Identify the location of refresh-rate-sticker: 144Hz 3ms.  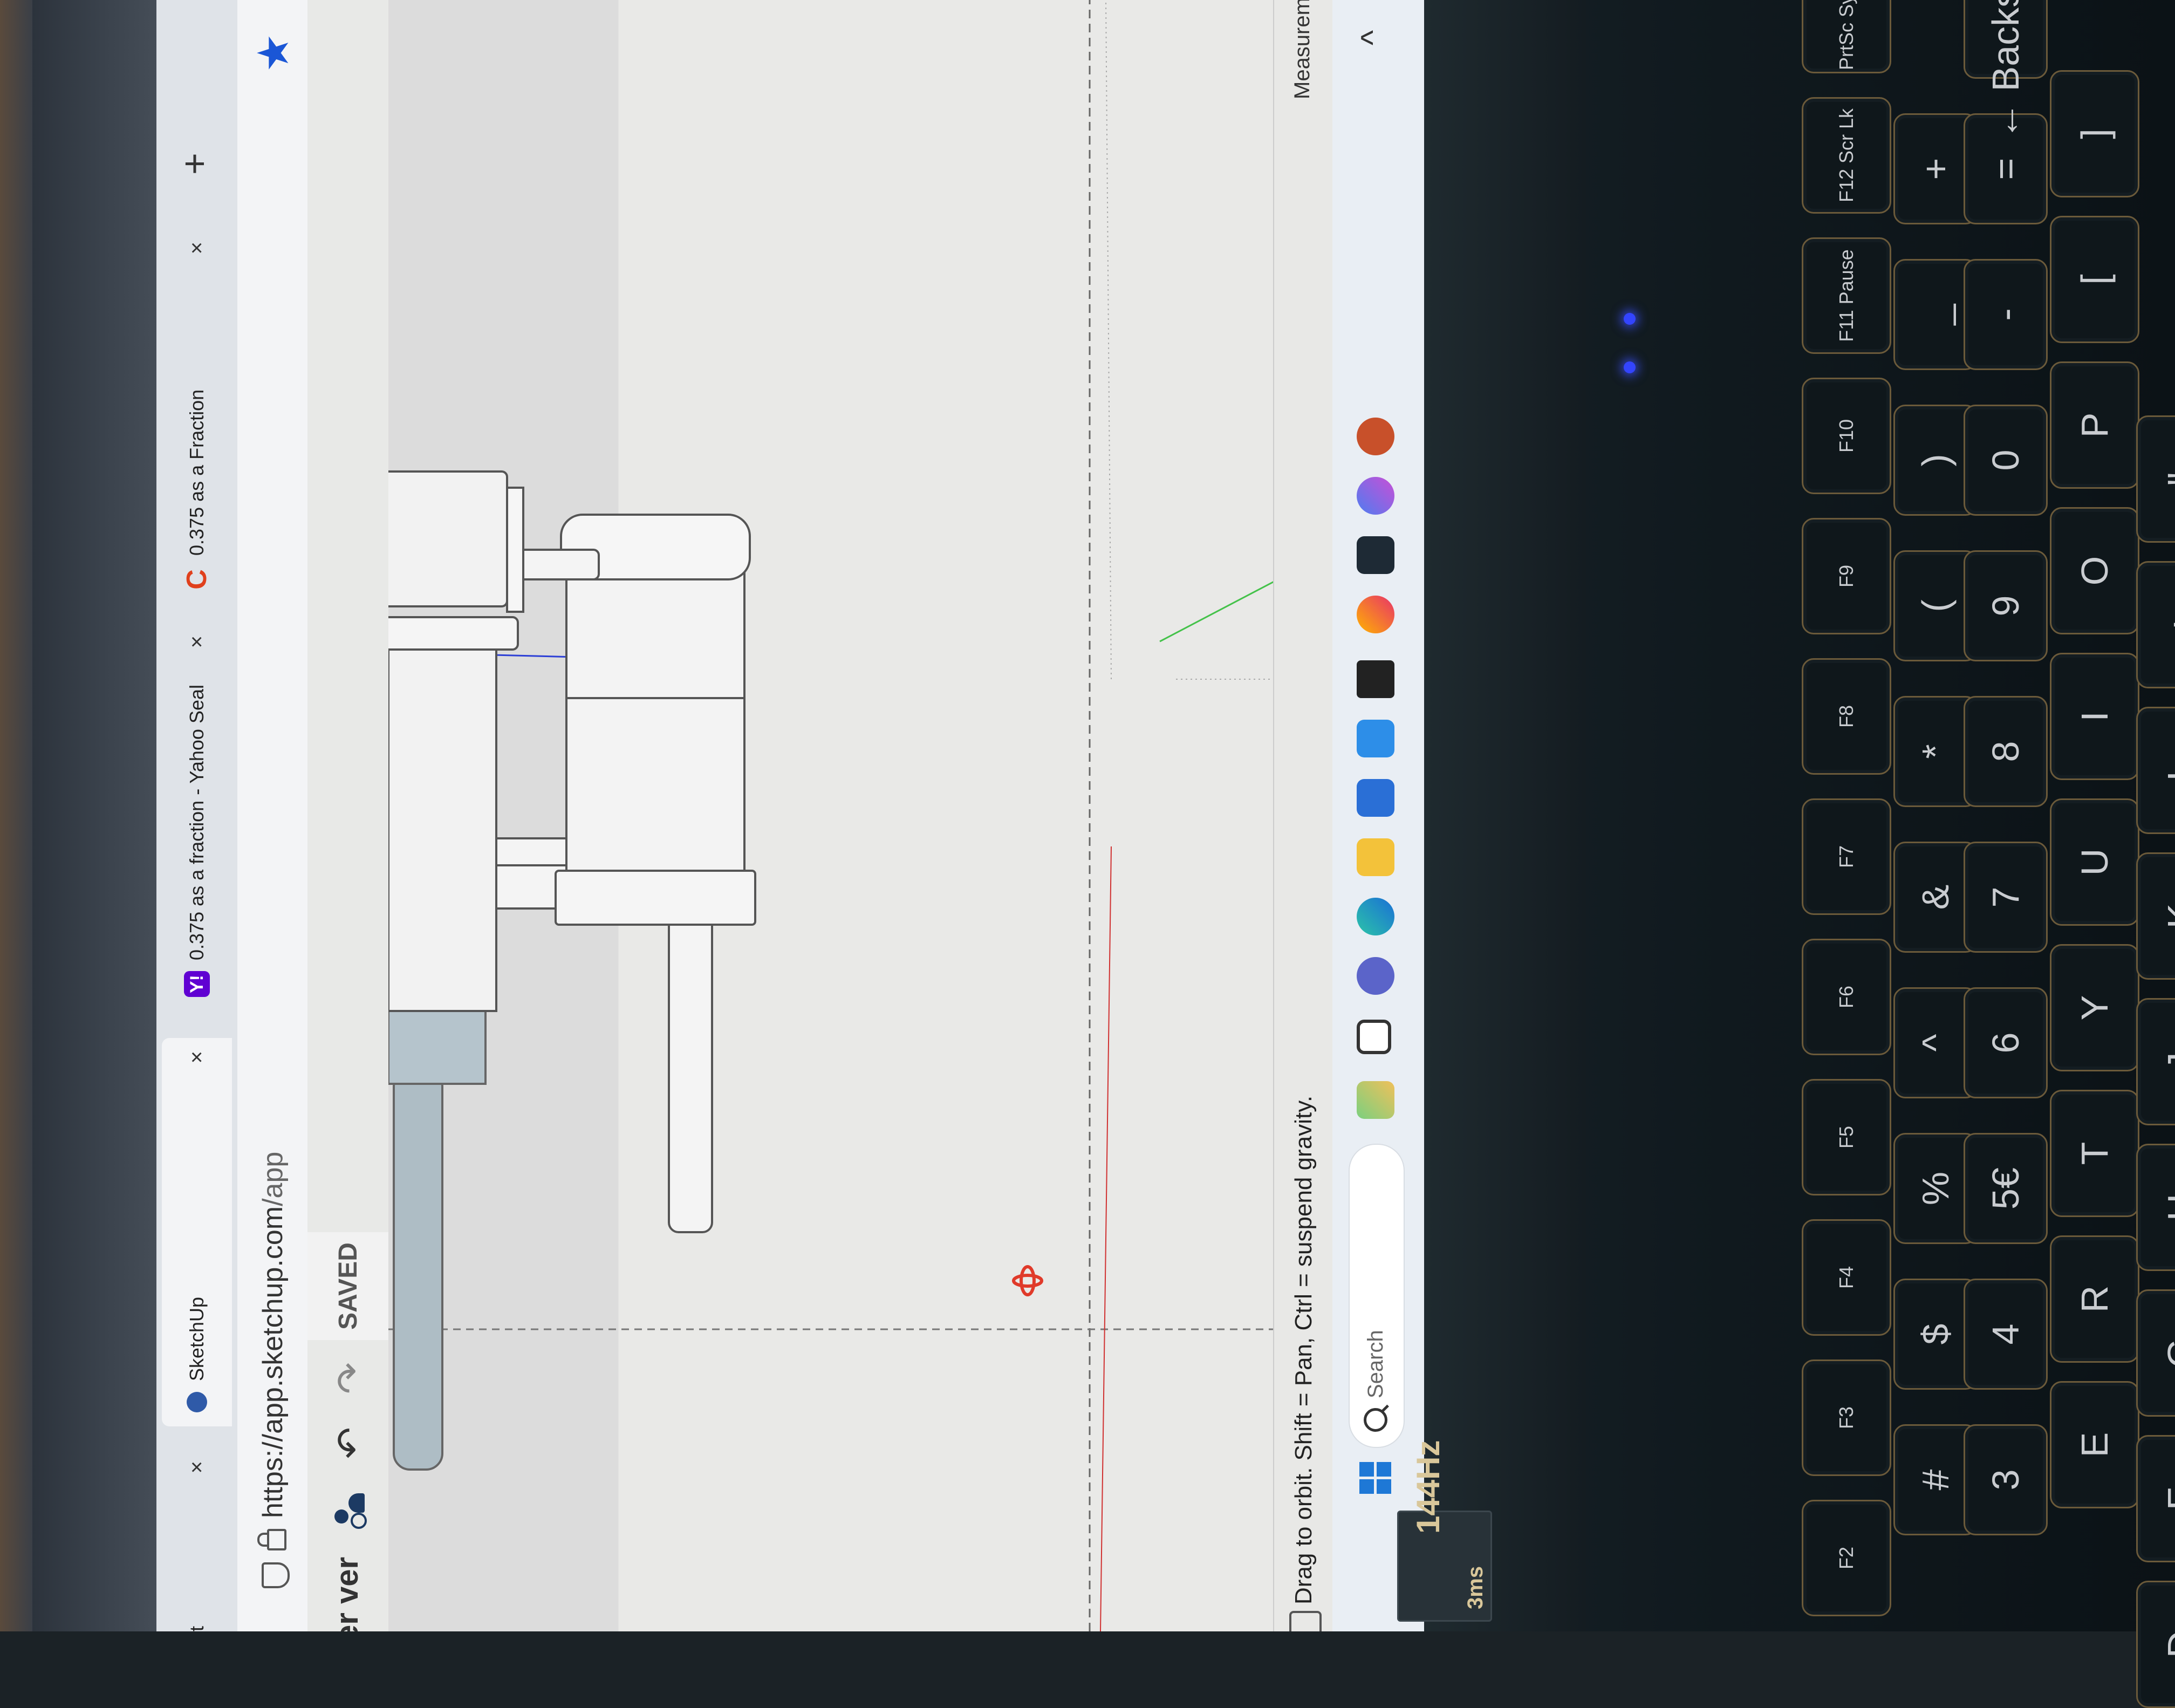
(1445, 1531).